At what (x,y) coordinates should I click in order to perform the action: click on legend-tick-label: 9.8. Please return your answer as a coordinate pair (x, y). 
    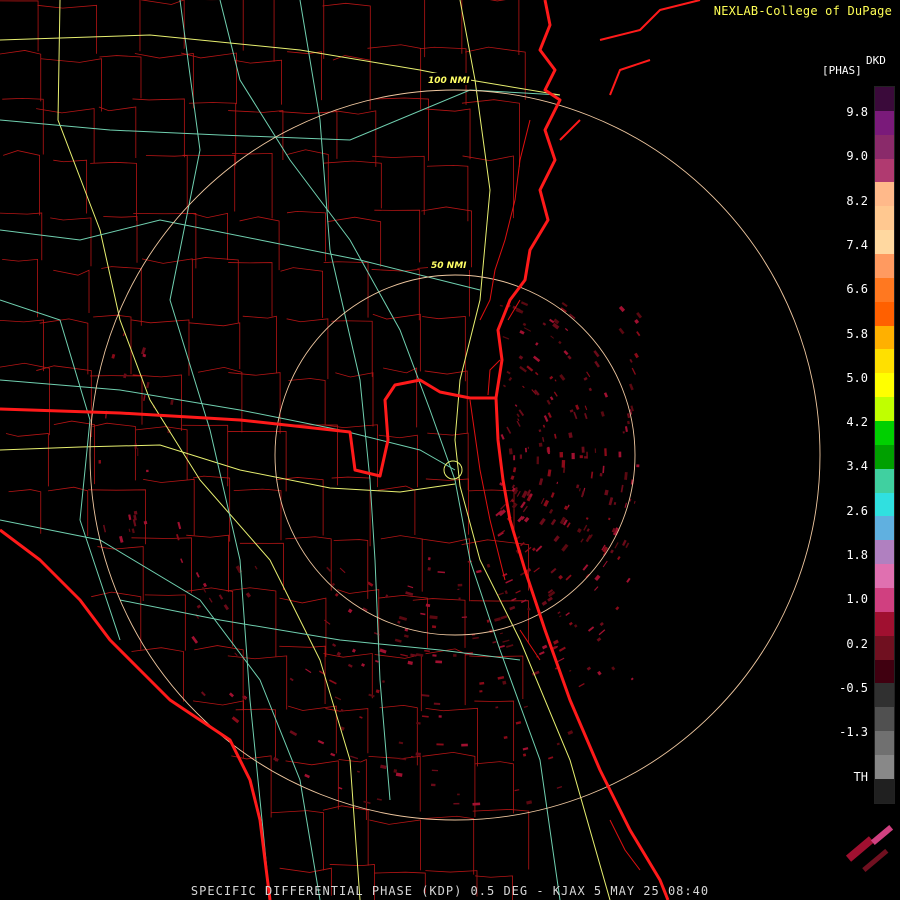
    Looking at the image, I should click on (857, 112).